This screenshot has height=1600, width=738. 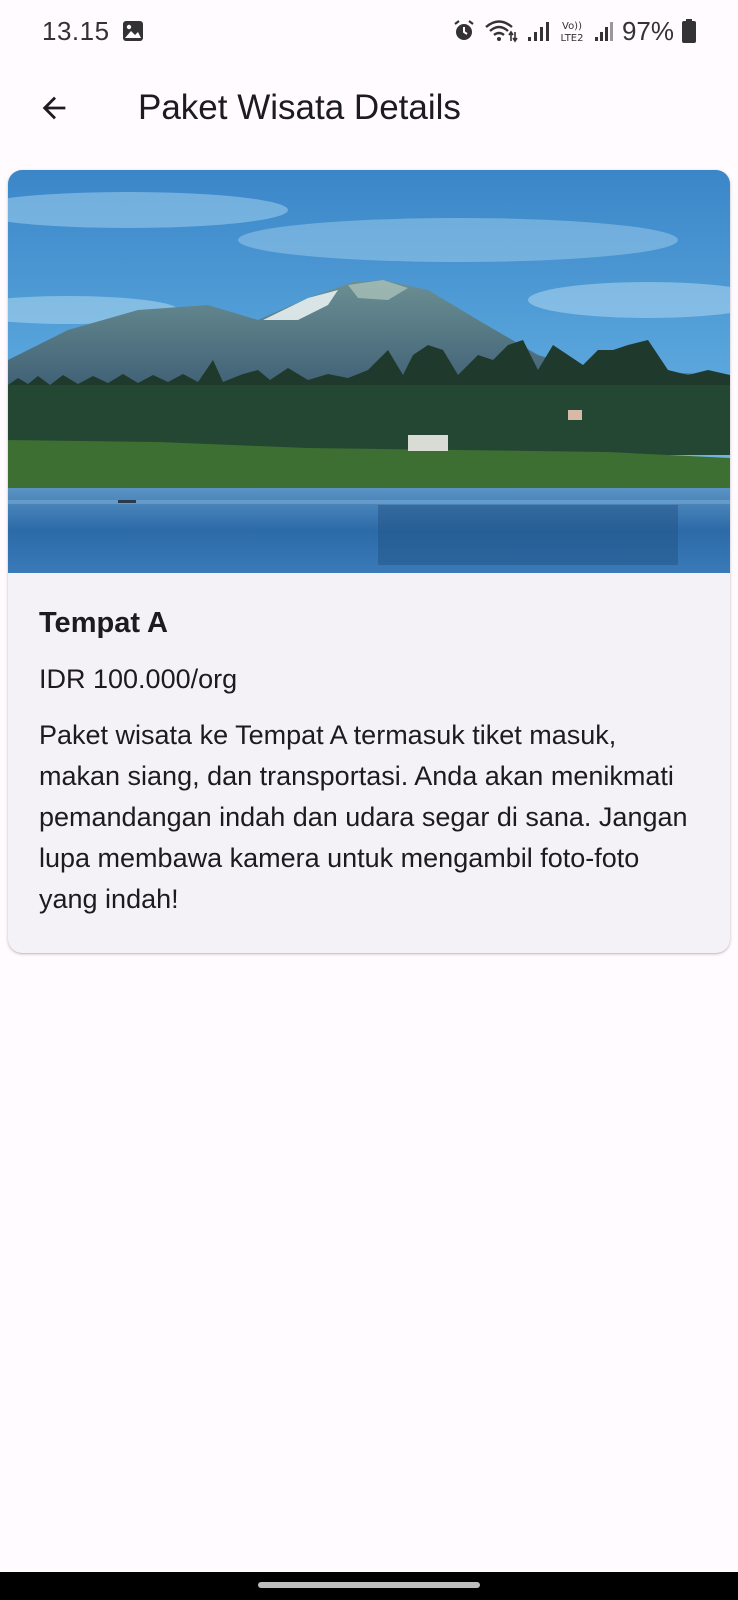 What do you see at coordinates (369, 31) in the screenshot?
I see `status-bar: 13.15 Vo)) LTE2 97%` at bounding box center [369, 31].